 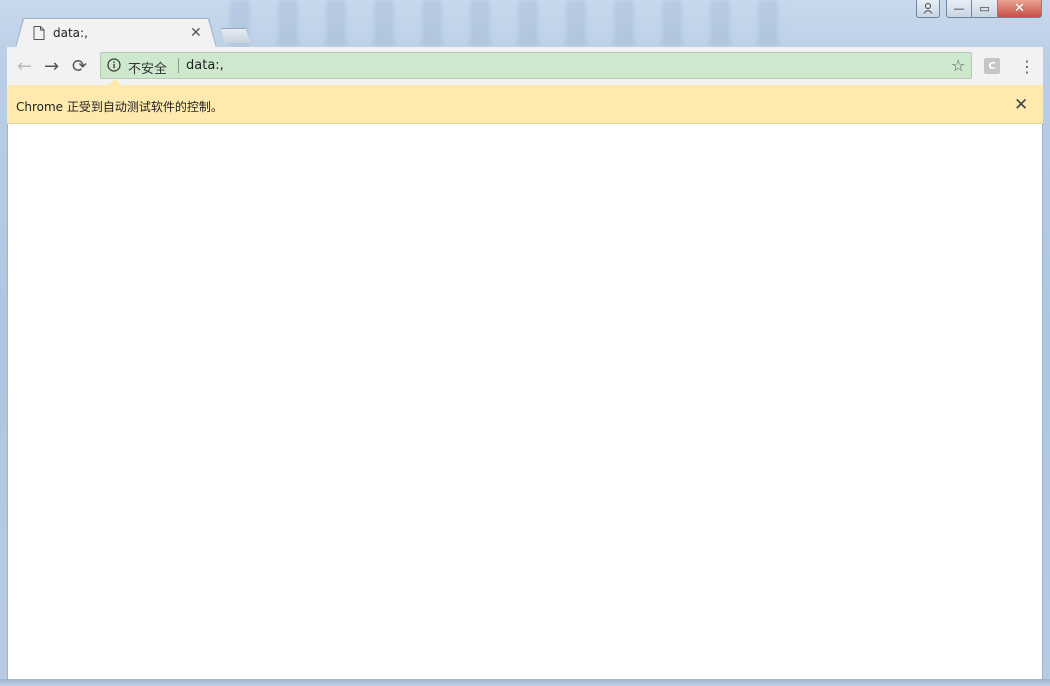 What do you see at coordinates (959, 9) in the screenshot?
I see `minimize-button: —` at bounding box center [959, 9].